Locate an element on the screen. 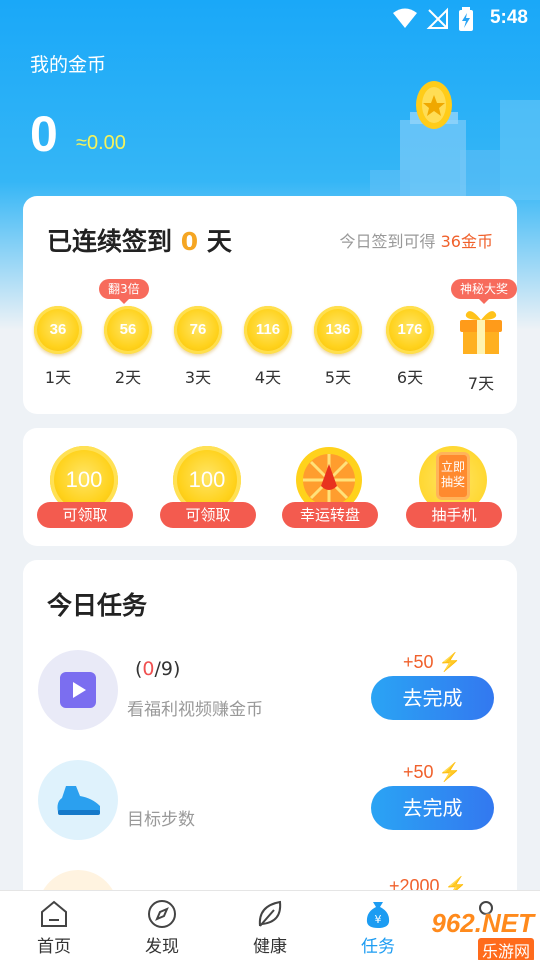  signin-reward-hint: 今日签到可得 36金币 is located at coordinates (416, 240).